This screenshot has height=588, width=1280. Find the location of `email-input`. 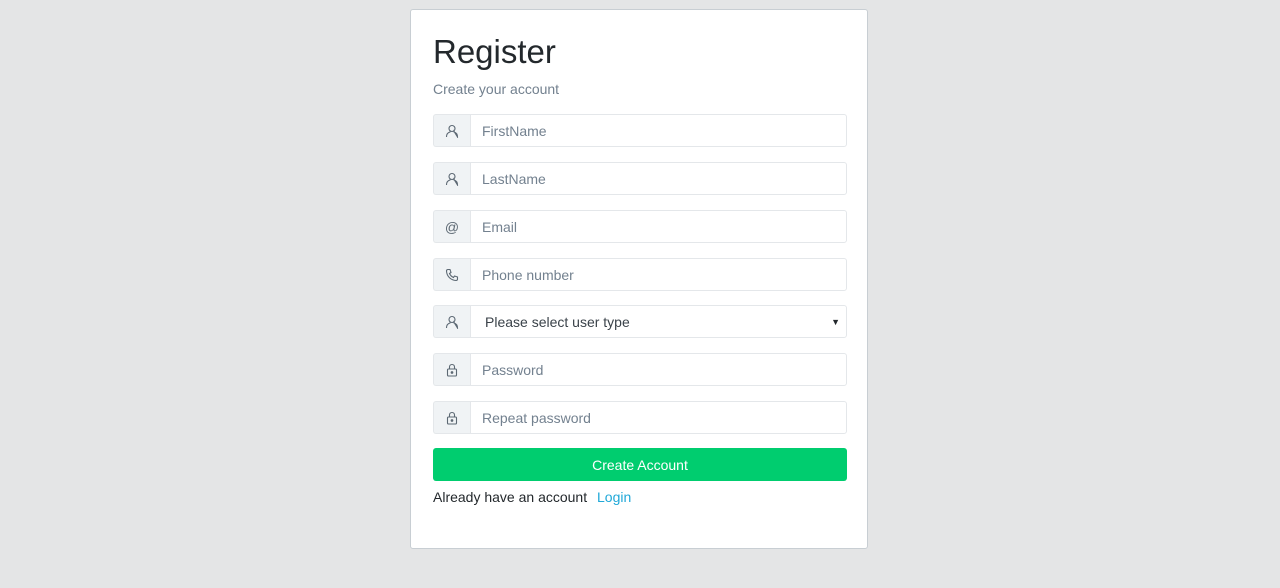

email-input is located at coordinates (658, 226).